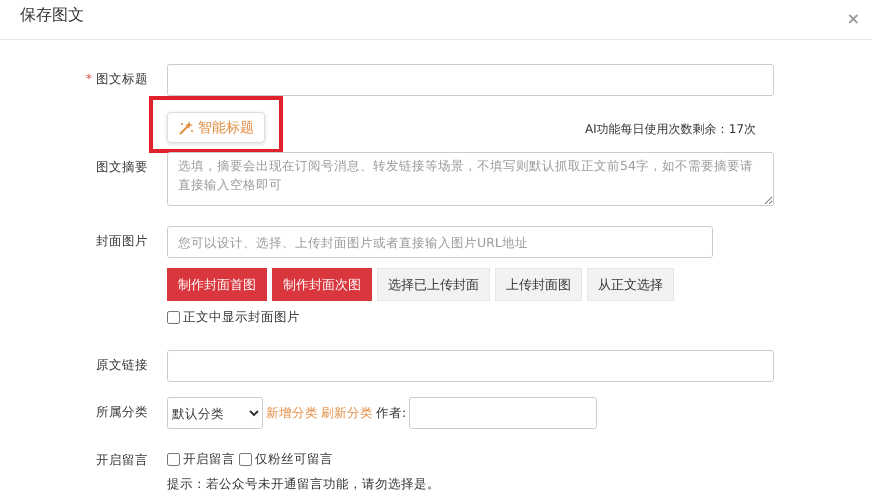  What do you see at coordinates (122, 459) in the screenshot?
I see `field-label: 开启留言` at bounding box center [122, 459].